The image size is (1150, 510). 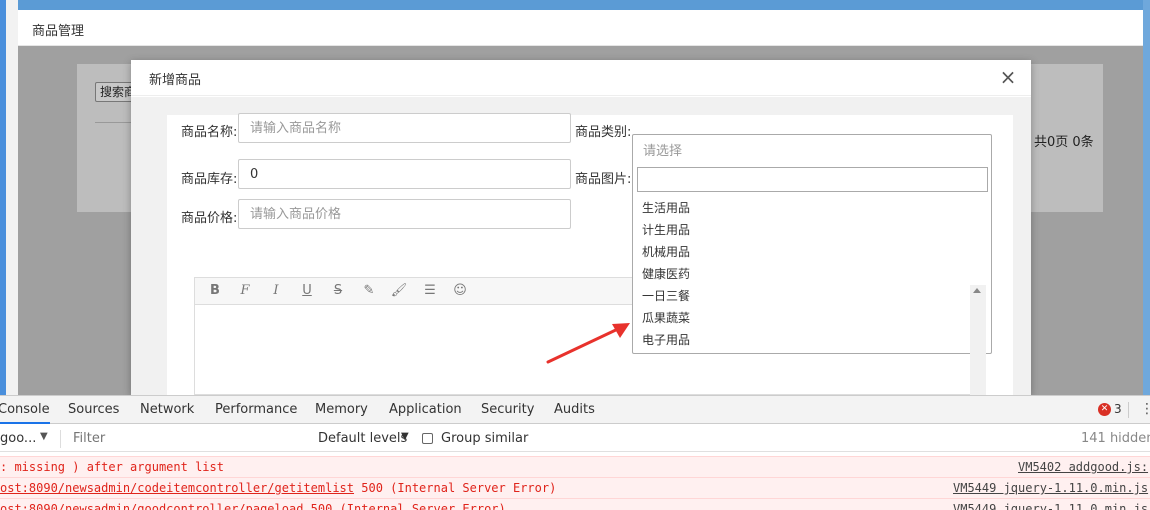 I want to click on tab-memory: Memory, so click(x=341, y=409).